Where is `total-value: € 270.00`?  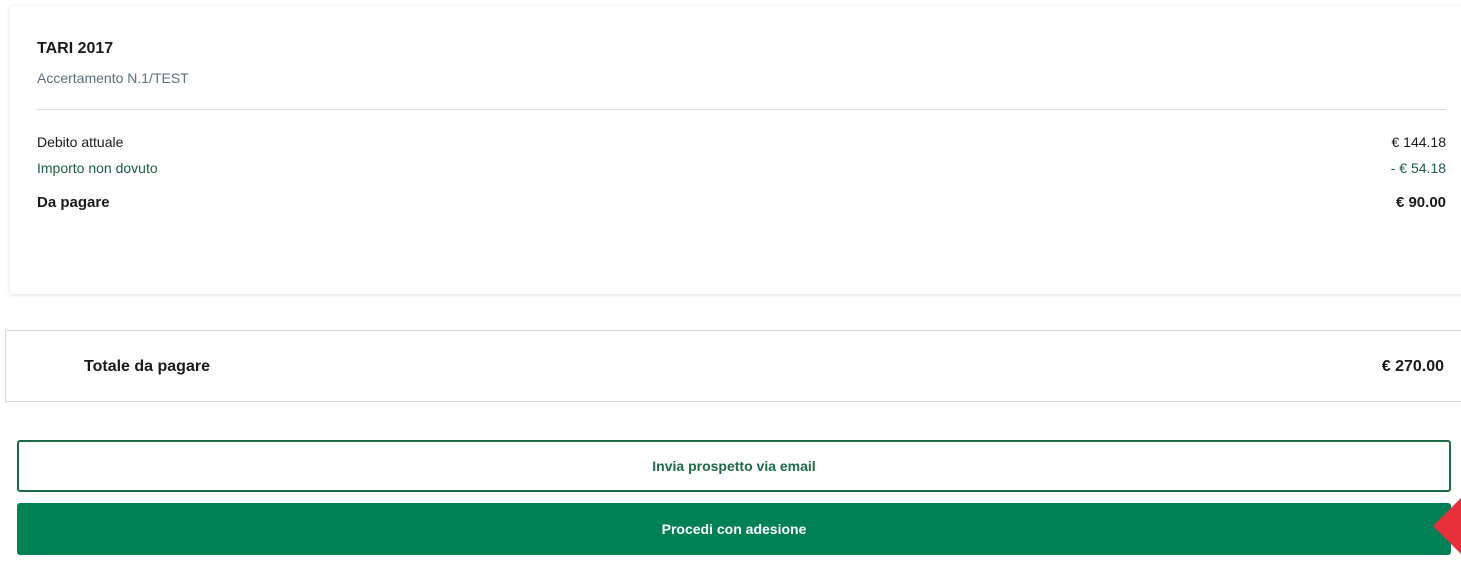
total-value: € 270.00 is located at coordinates (1412, 366).